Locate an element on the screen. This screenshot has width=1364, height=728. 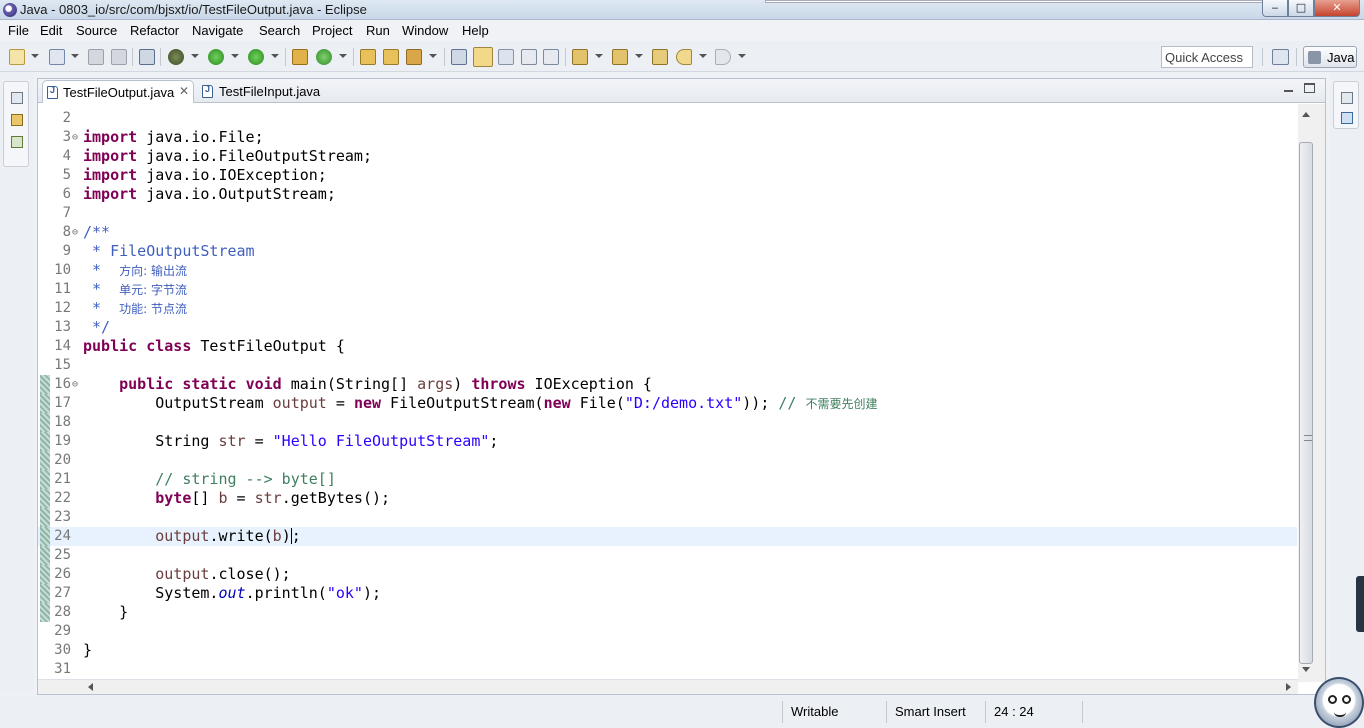
run-external-tools-icon is located at coordinates (256, 57).